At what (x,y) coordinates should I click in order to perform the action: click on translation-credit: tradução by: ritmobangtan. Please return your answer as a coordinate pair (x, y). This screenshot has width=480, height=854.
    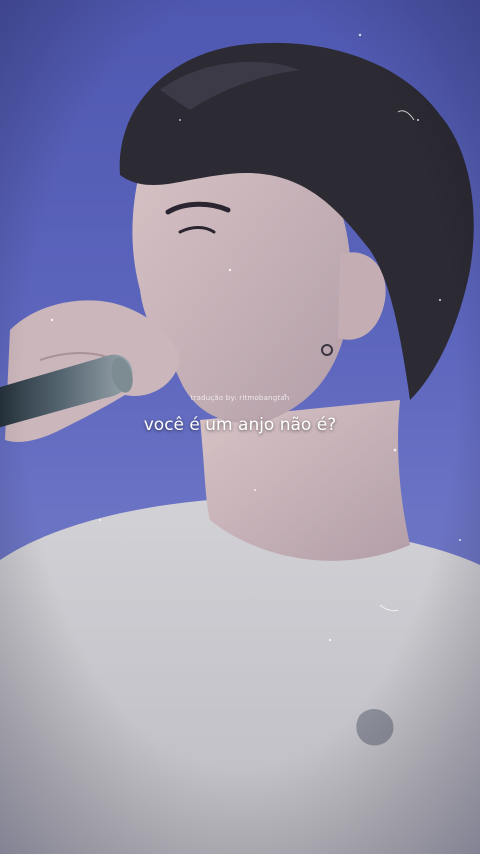
    Looking at the image, I should click on (240, 398).